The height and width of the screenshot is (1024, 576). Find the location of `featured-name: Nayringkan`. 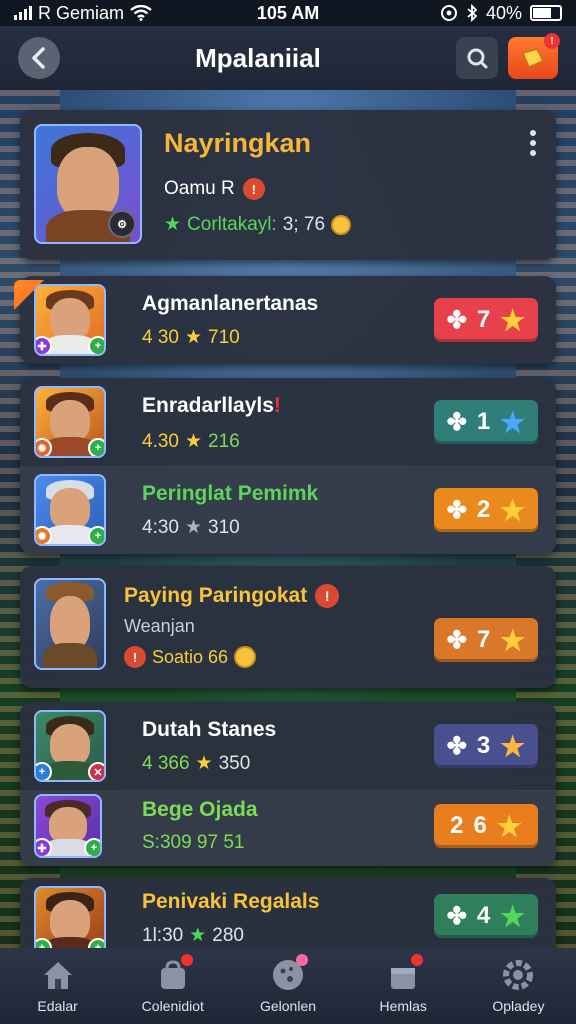

featured-name: Nayringkan is located at coordinates (238, 143).